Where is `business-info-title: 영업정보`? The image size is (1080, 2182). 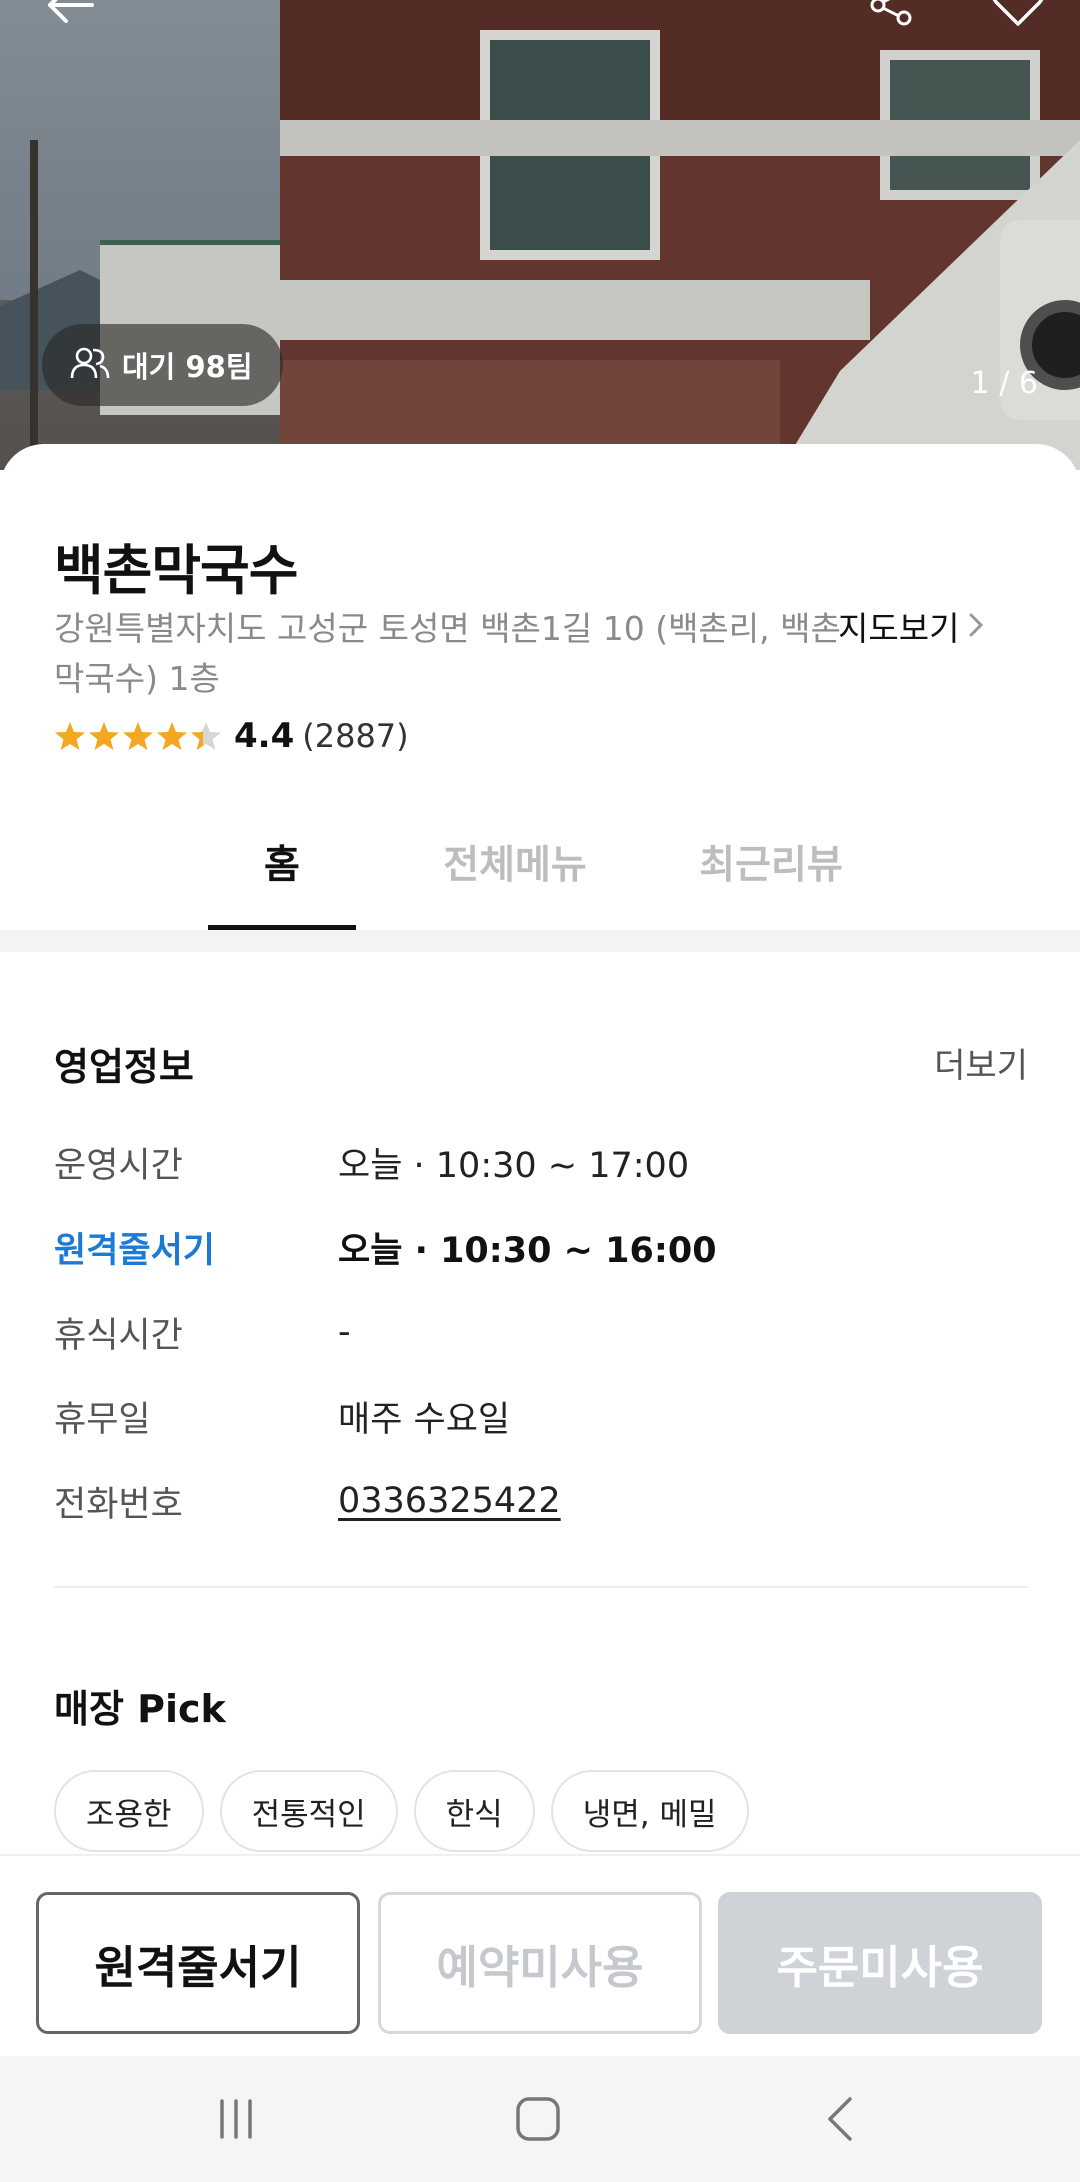
business-info-title: 영업정보 is located at coordinates (124, 1067).